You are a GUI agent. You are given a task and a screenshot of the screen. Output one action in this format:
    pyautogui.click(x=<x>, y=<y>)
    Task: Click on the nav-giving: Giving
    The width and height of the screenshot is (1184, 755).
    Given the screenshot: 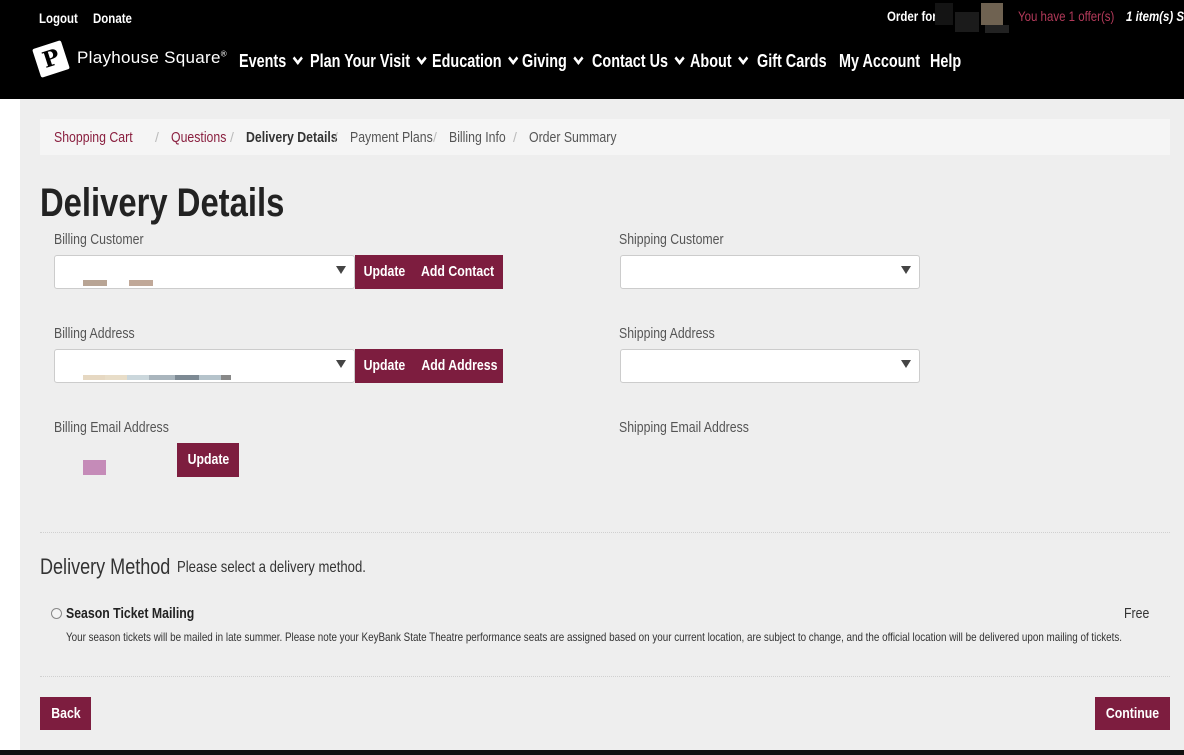 What is the action you would take?
    pyautogui.click(x=553, y=61)
    